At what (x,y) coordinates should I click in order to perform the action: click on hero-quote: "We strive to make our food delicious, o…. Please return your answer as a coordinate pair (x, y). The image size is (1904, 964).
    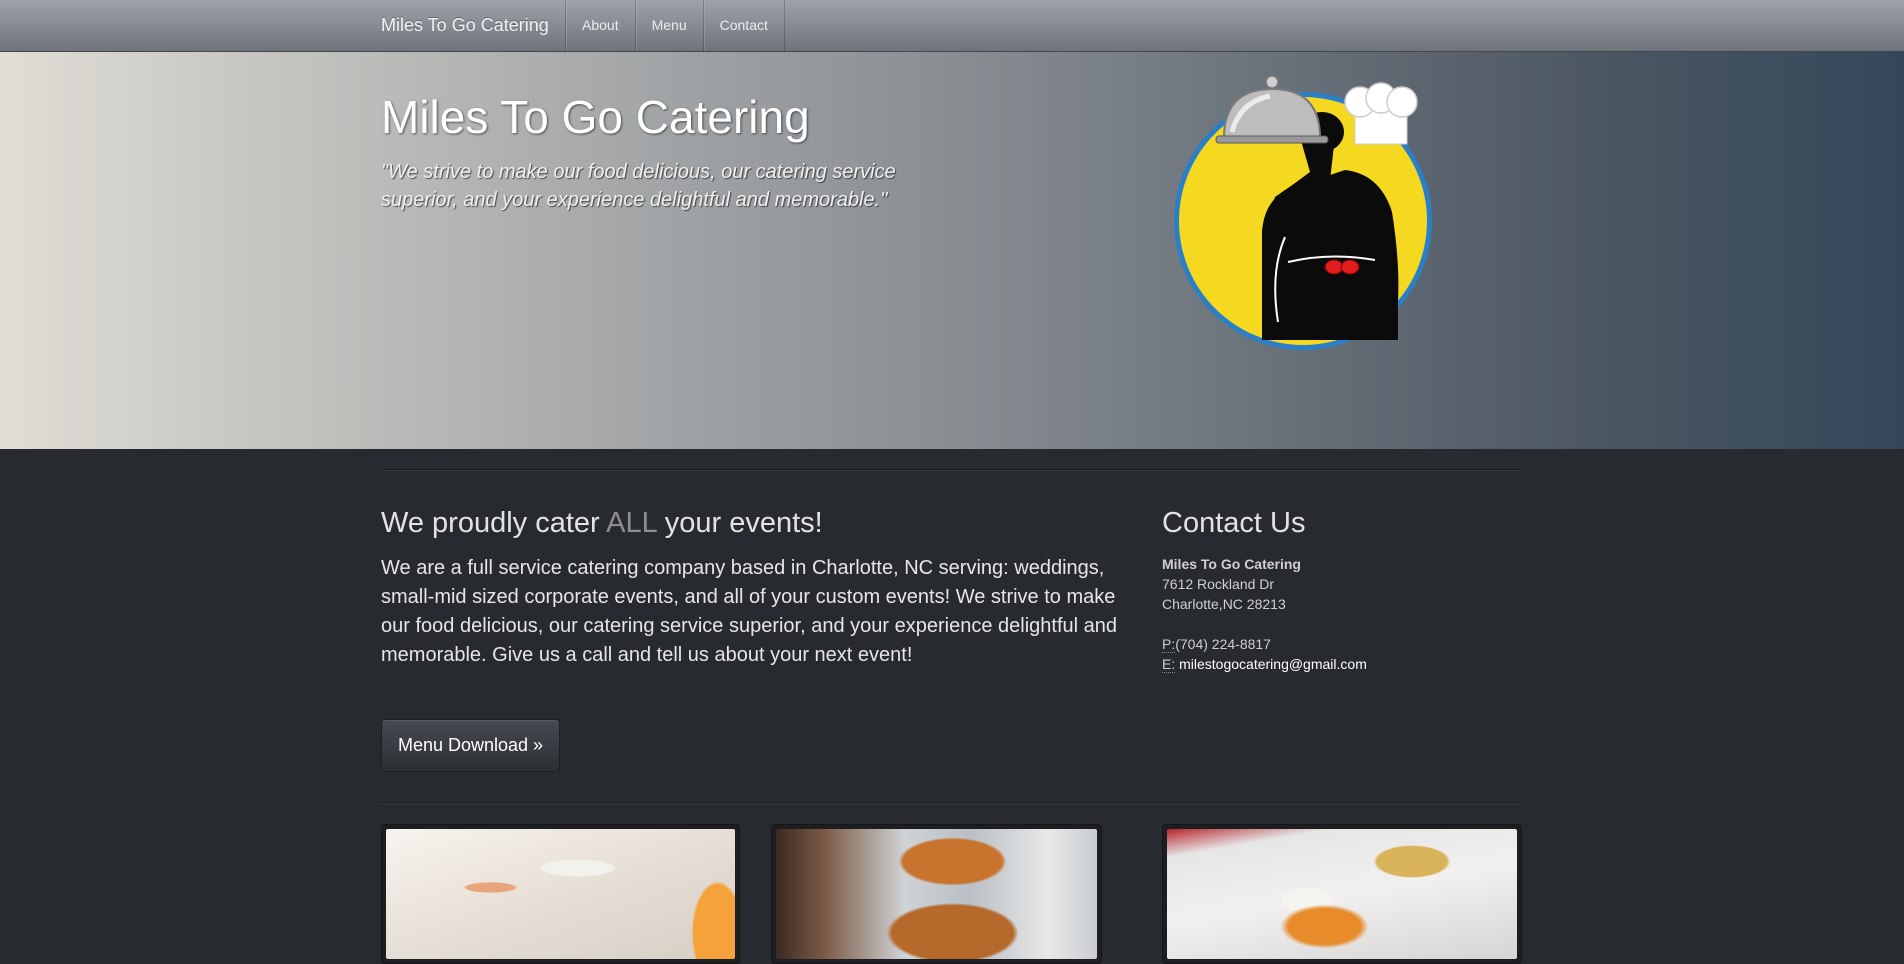
    Looking at the image, I should click on (638, 186).